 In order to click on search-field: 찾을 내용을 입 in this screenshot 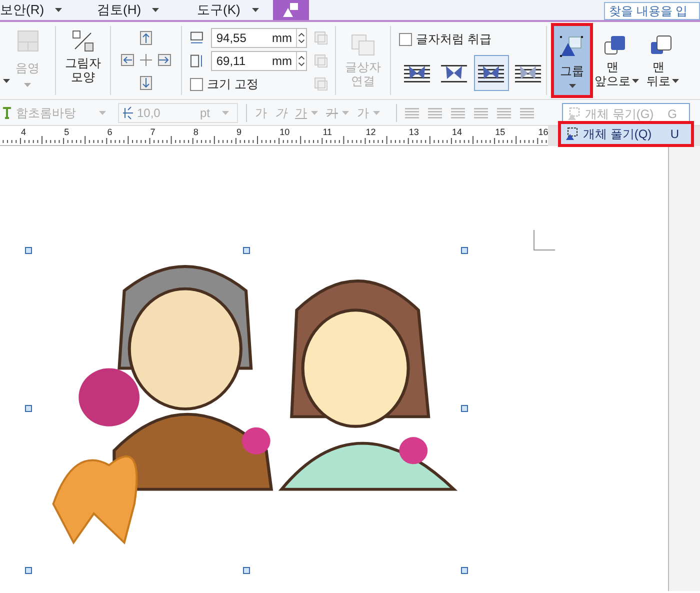, I will do `click(652, 11)`.